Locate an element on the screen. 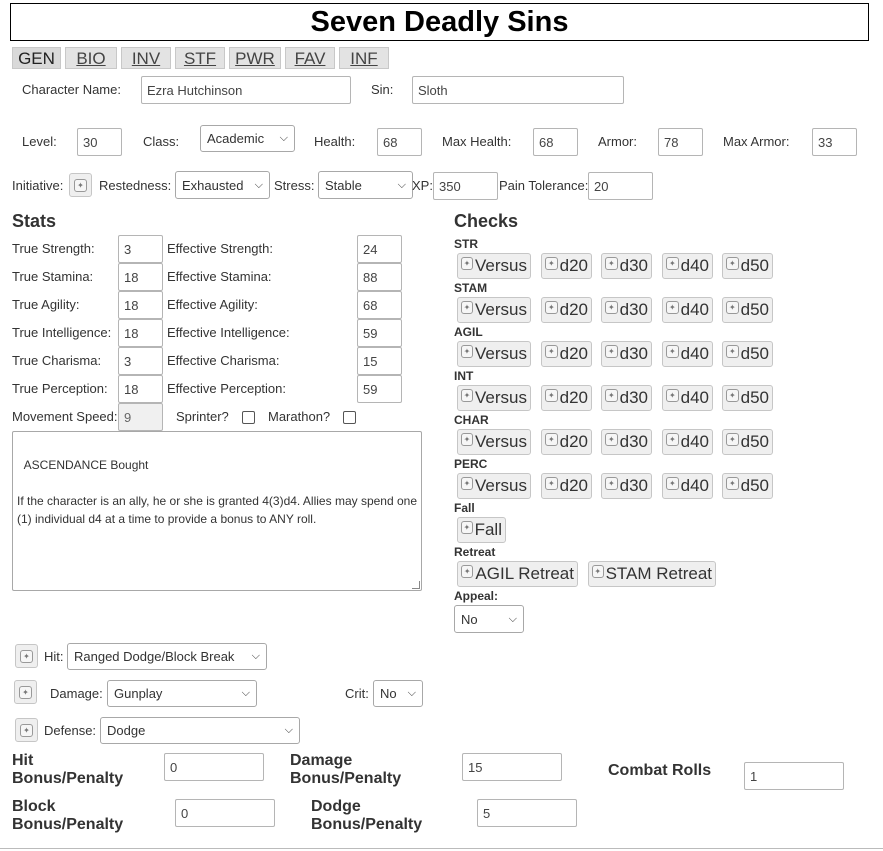 This screenshot has width=883, height=851. true-agility-input: 18 is located at coordinates (140, 305).